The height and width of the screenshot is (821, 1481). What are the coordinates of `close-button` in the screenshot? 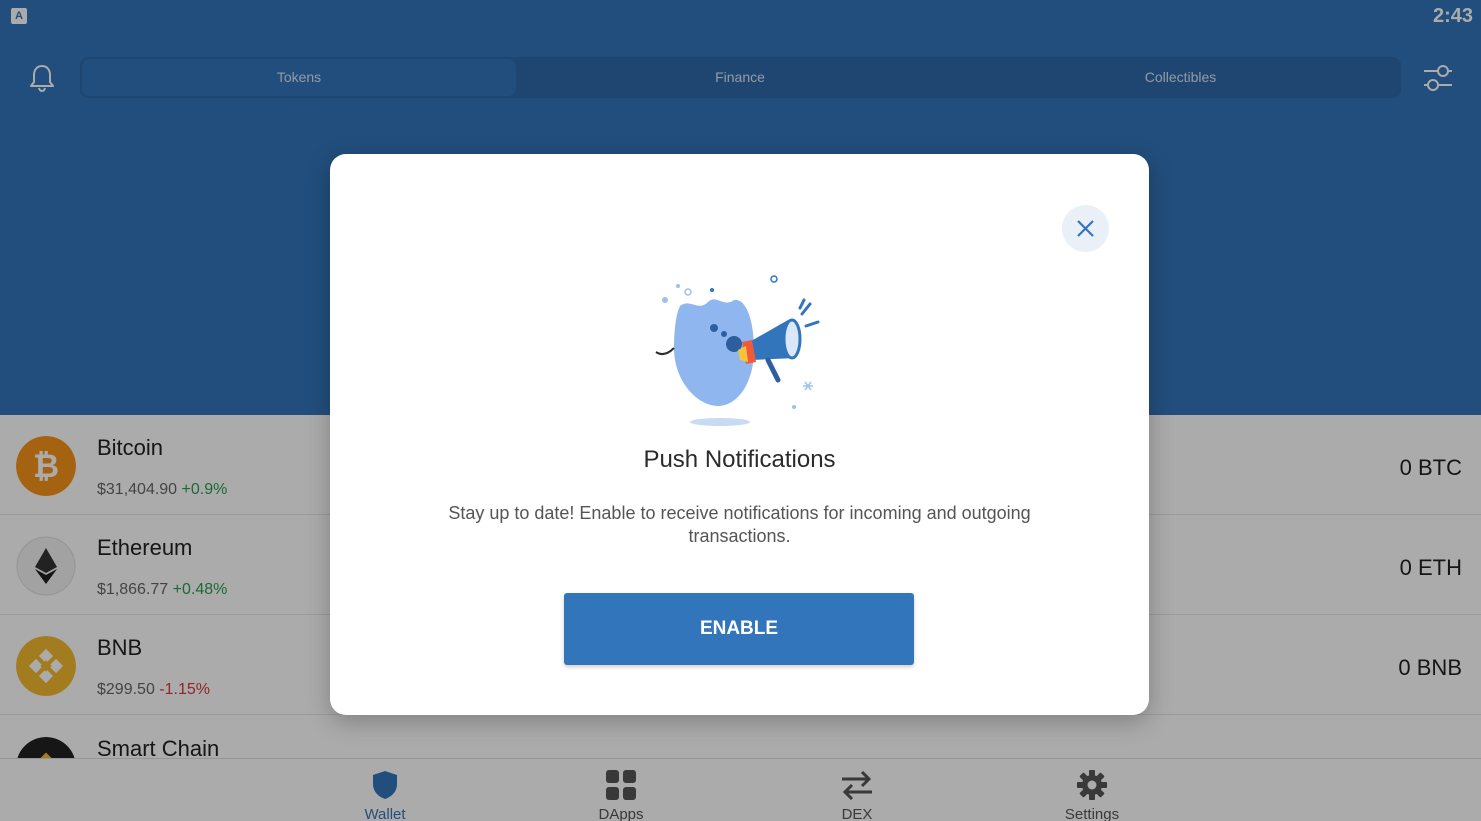 It's located at (1085, 228).